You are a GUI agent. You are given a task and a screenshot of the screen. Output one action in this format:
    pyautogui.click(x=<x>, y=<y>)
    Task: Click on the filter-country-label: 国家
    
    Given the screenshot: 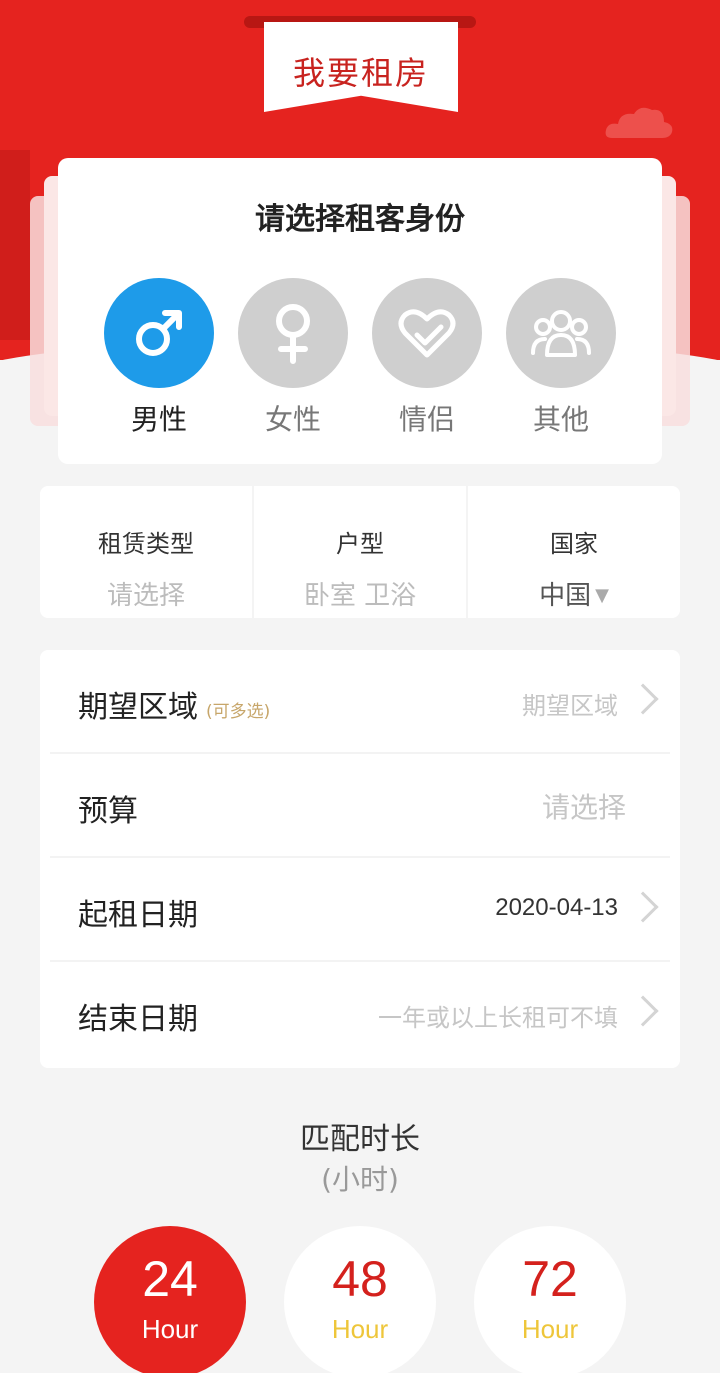 What is the action you would take?
    pyautogui.click(x=574, y=544)
    